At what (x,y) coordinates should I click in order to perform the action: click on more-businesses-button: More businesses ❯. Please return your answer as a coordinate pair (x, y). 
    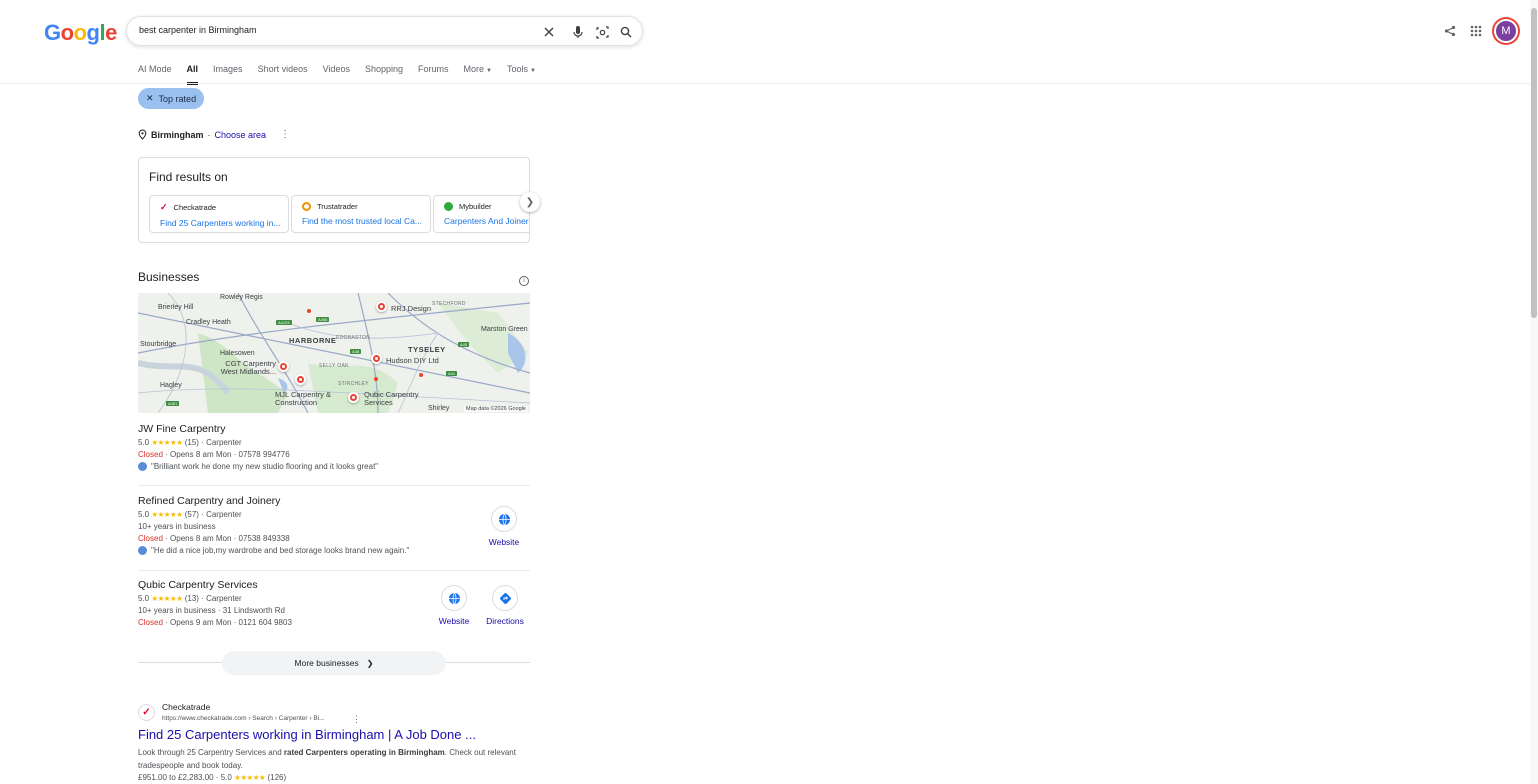
    Looking at the image, I should click on (334, 663).